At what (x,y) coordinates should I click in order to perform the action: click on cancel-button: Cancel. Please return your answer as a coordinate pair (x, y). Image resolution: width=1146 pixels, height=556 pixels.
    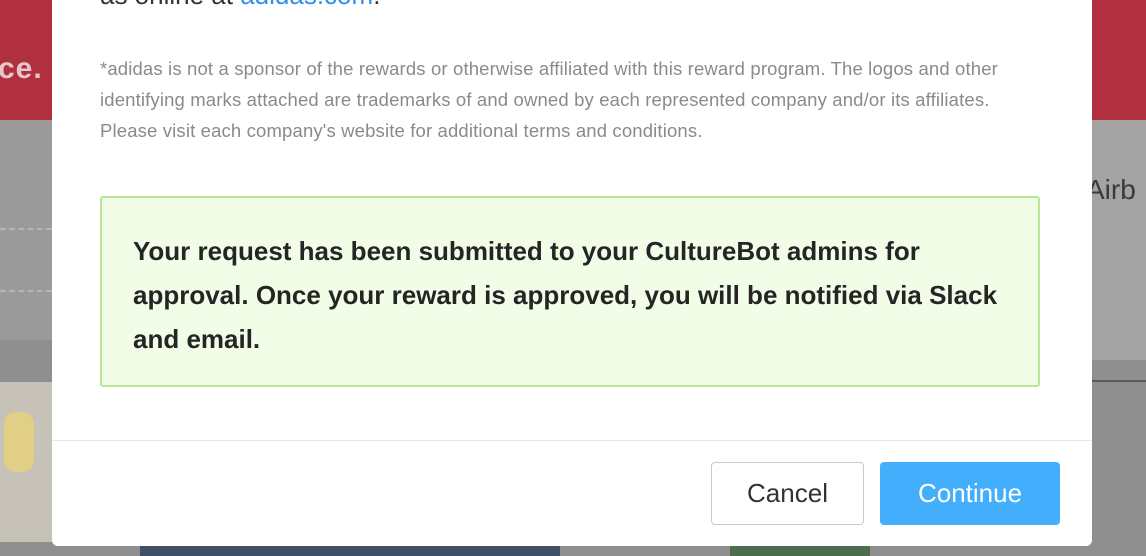
    Looking at the image, I should click on (787, 493).